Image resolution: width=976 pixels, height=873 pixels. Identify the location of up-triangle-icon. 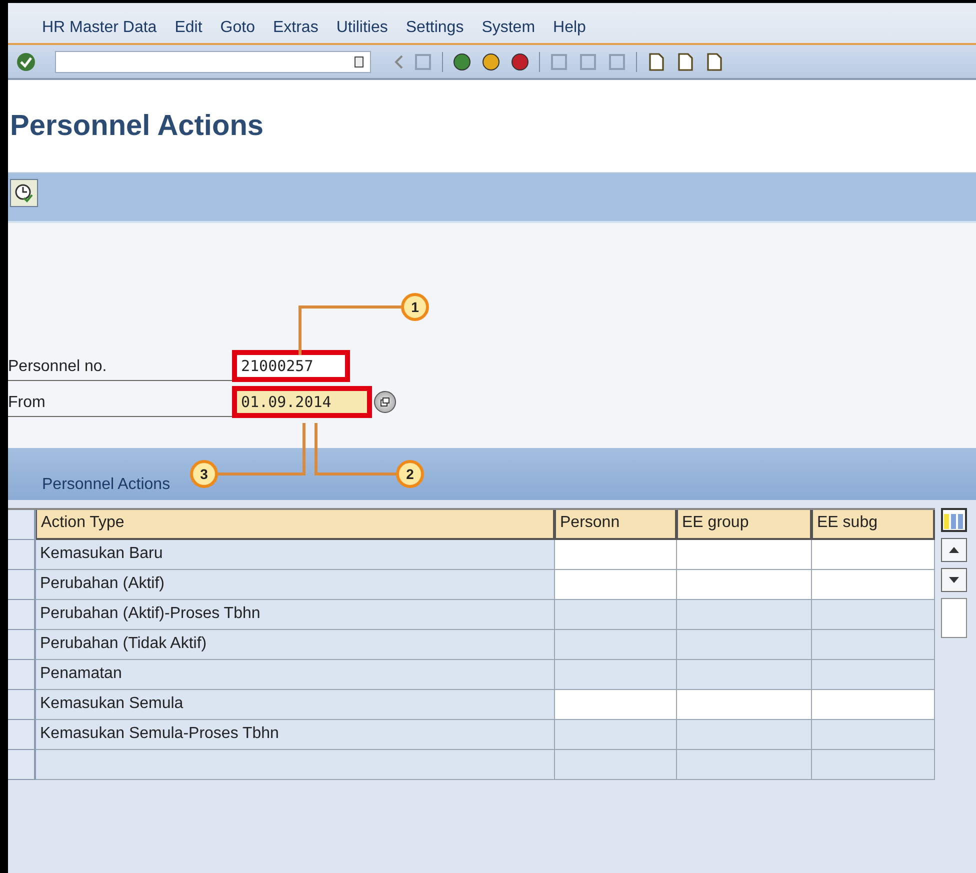
(954, 550).